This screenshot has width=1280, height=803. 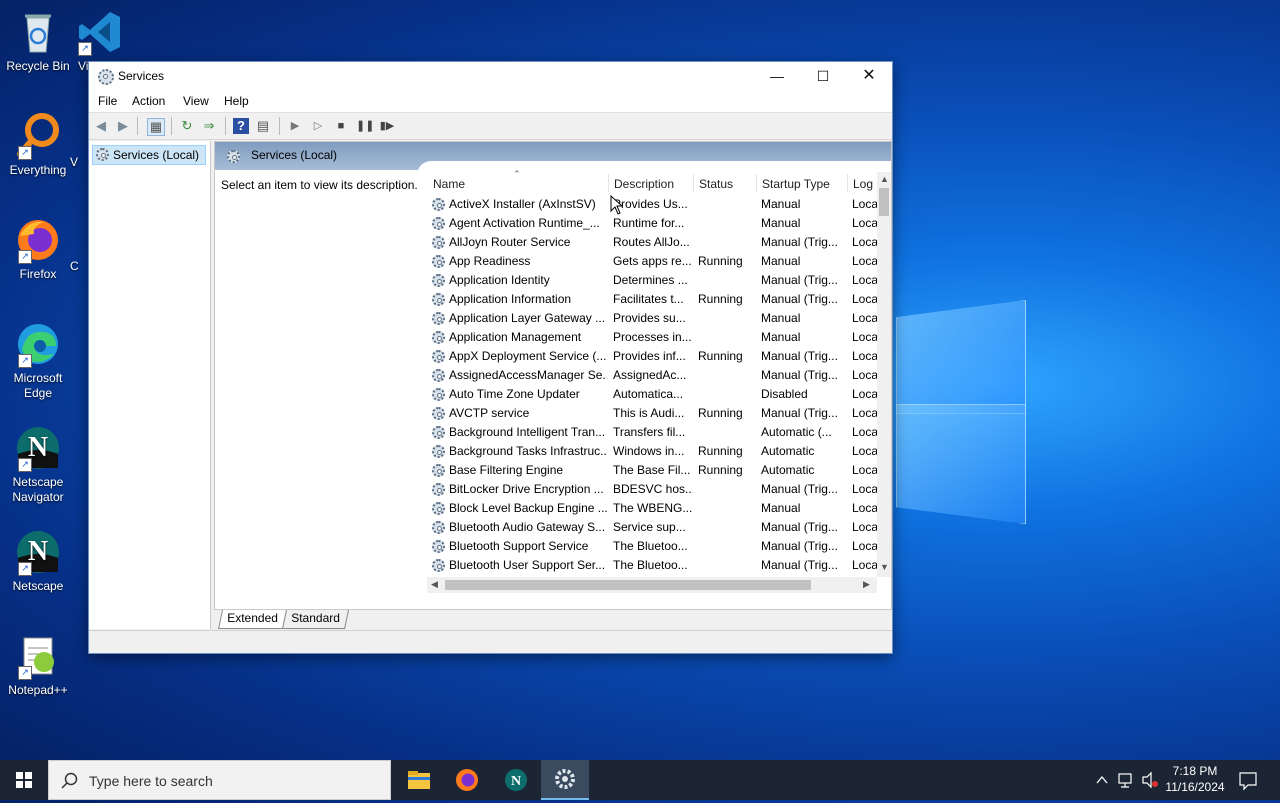 What do you see at coordinates (318, 126) in the screenshot?
I see `start-service-alt-icon: ▷` at bounding box center [318, 126].